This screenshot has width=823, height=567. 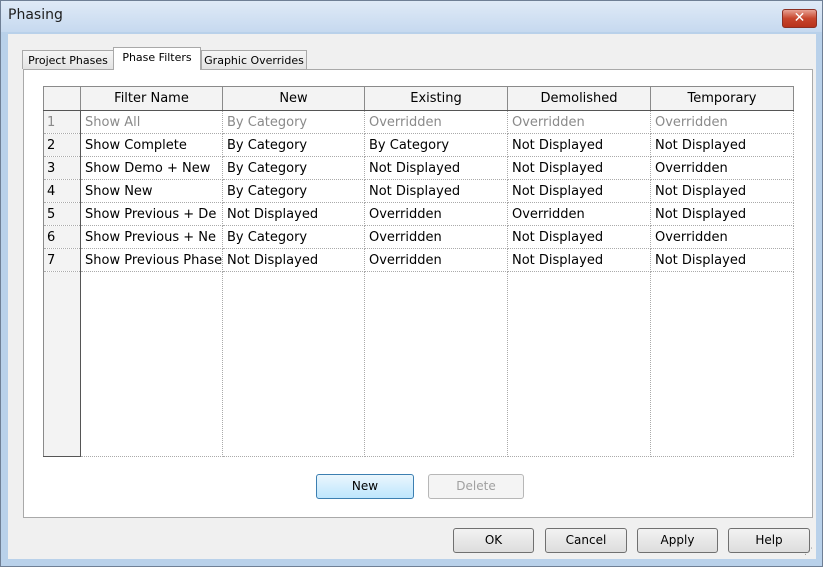 What do you see at coordinates (436, 145) in the screenshot?
I see `existing-cell: By Category` at bounding box center [436, 145].